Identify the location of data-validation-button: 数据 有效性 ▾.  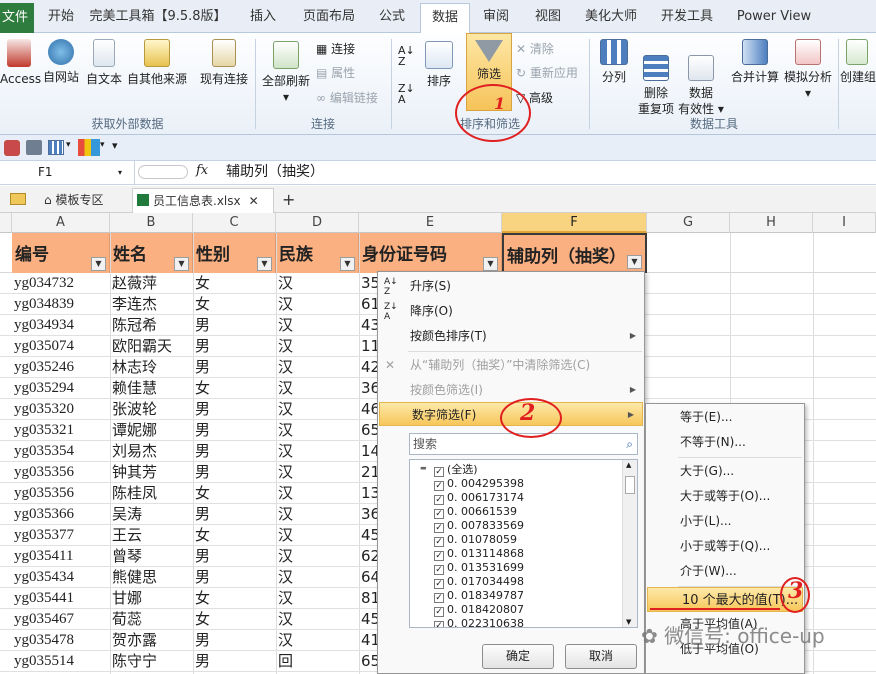
(701, 78).